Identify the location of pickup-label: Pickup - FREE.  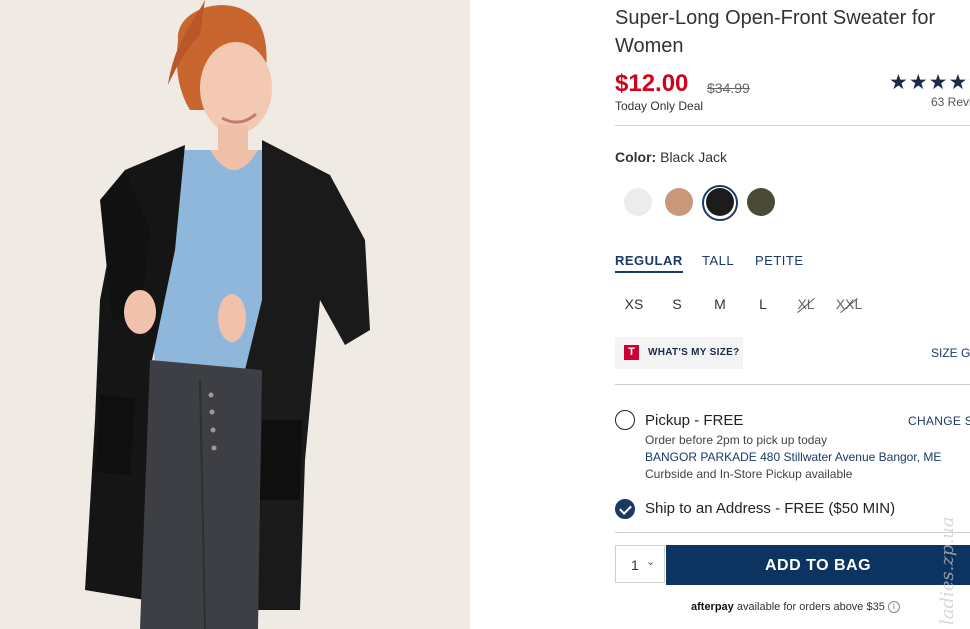
(694, 420).